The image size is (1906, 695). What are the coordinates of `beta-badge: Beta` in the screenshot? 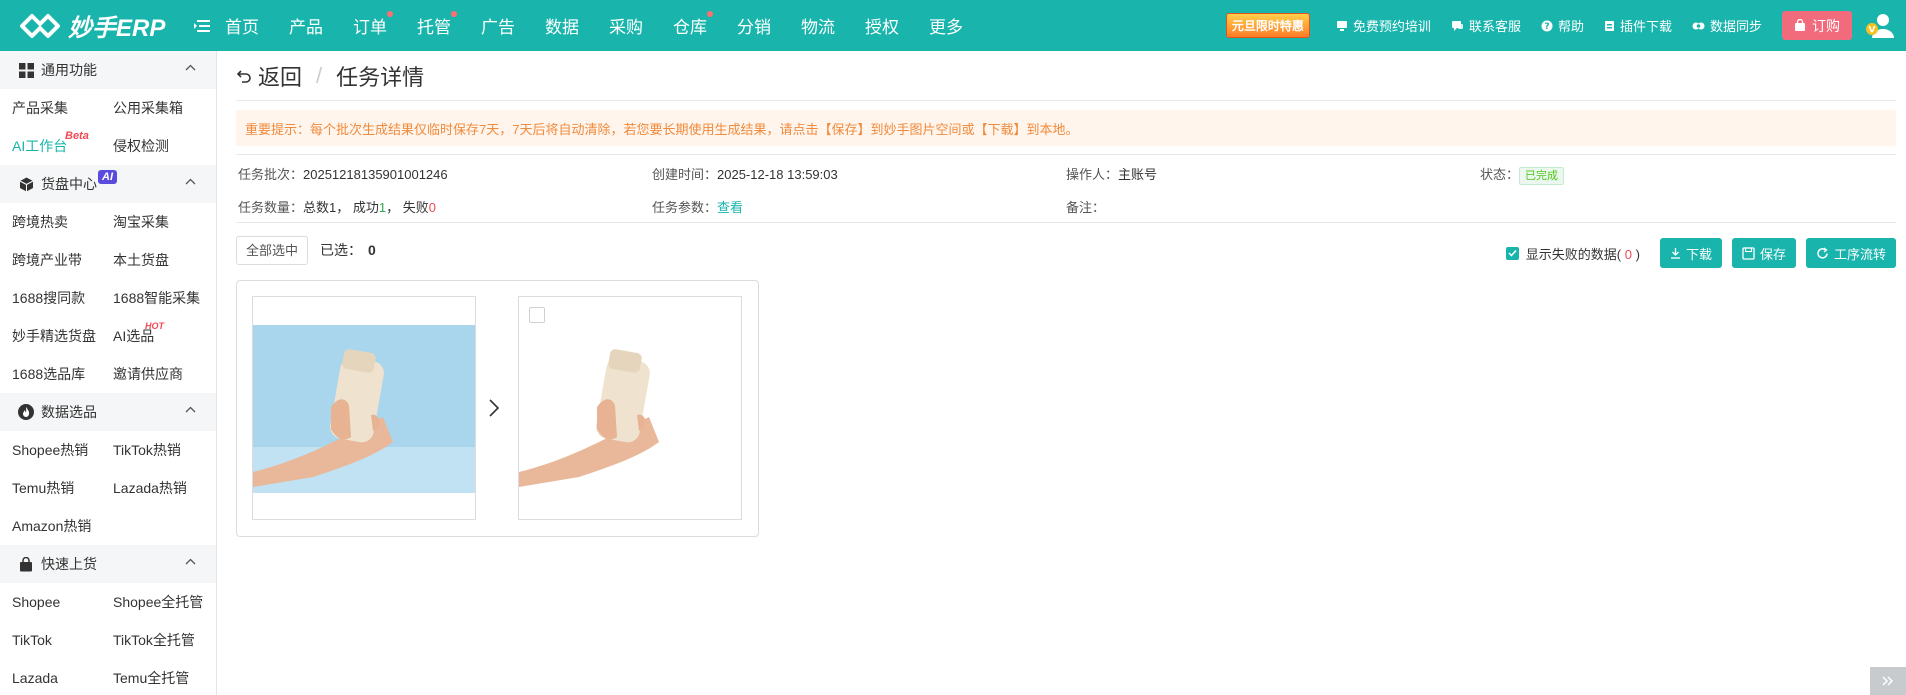 It's located at (77, 136).